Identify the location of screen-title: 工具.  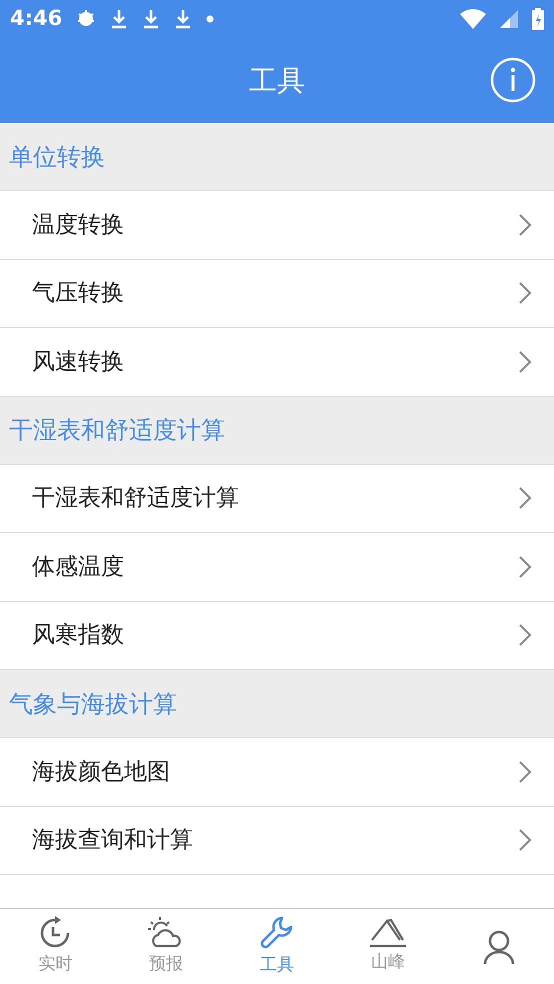
(277, 80).